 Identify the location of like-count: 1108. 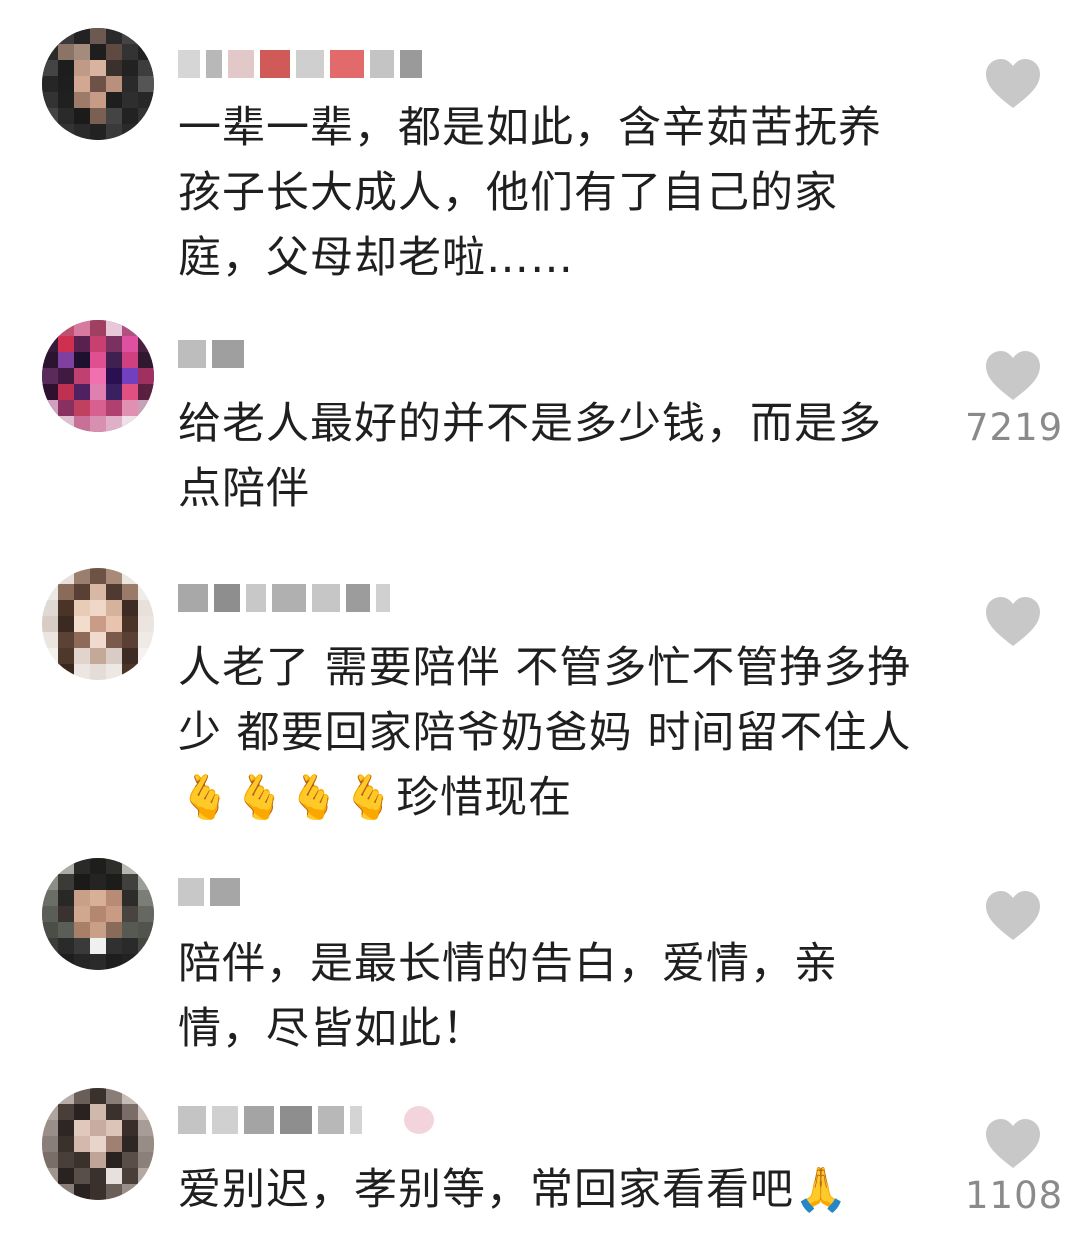
(1014, 1195).